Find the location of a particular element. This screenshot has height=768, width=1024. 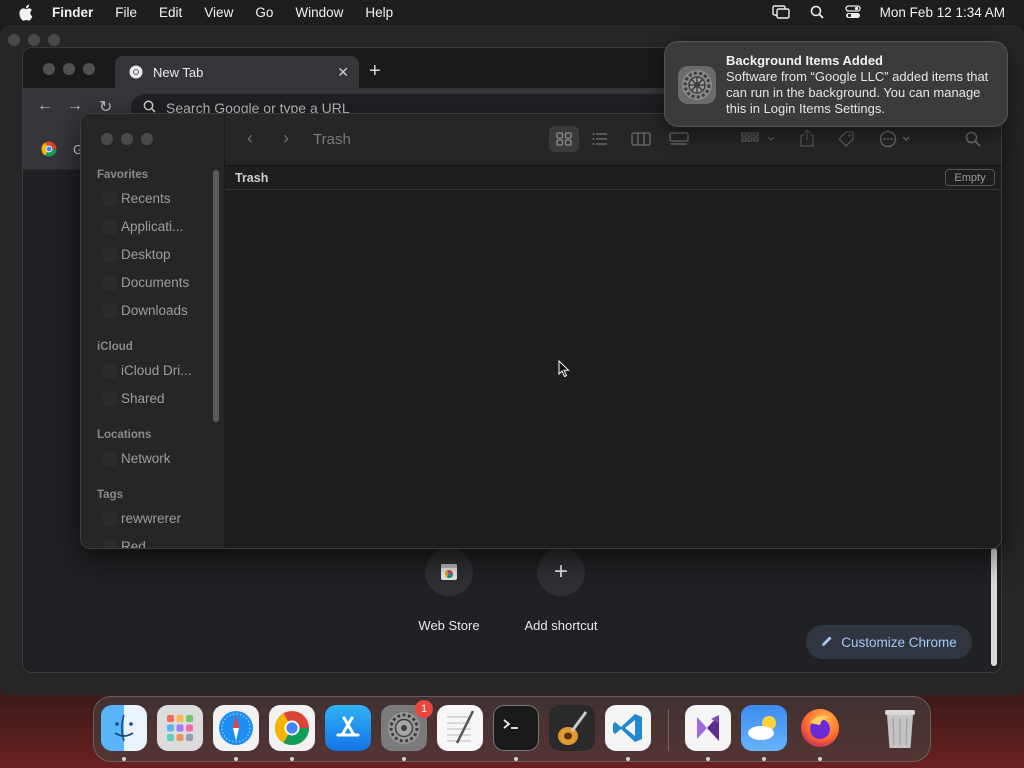

launchpad-icon is located at coordinates (180, 728).